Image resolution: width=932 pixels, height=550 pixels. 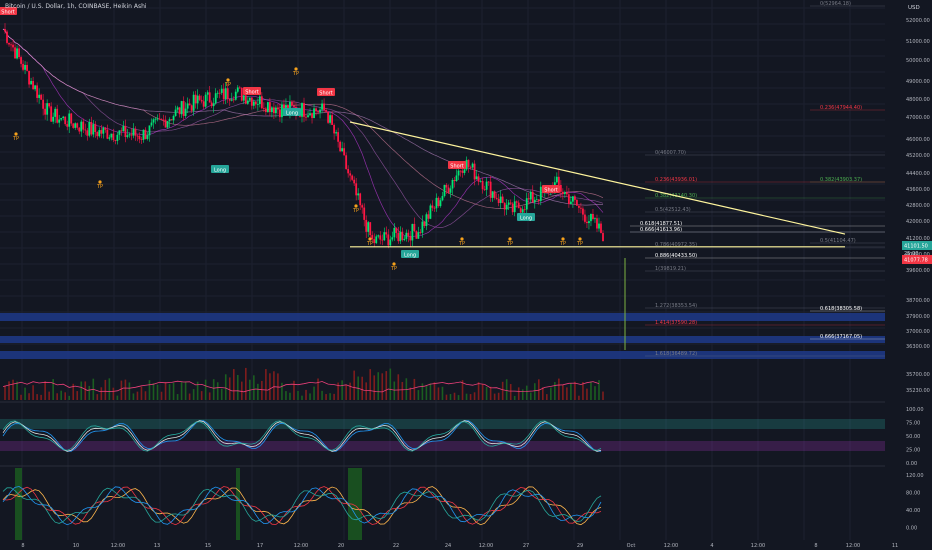 What do you see at coordinates (711, 546) in the screenshot?
I see `time-tick: 4` at bounding box center [711, 546].